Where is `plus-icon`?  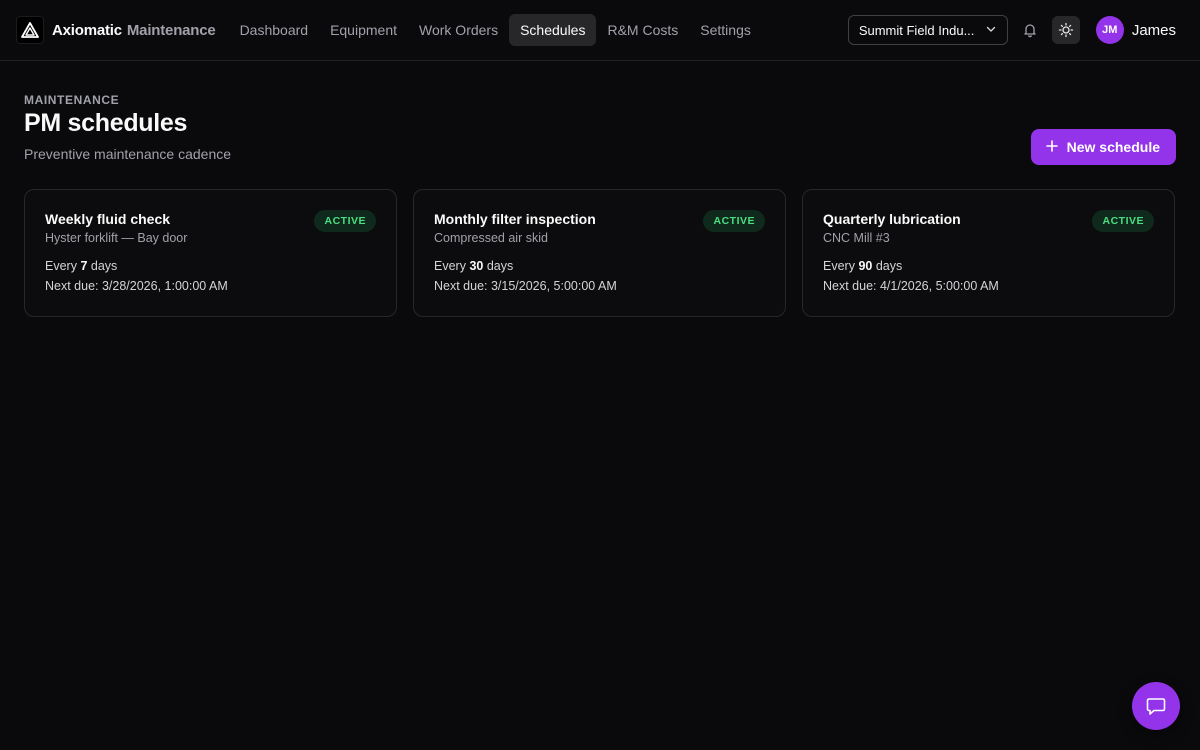 plus-icon is located at coordinates (1052, 147).